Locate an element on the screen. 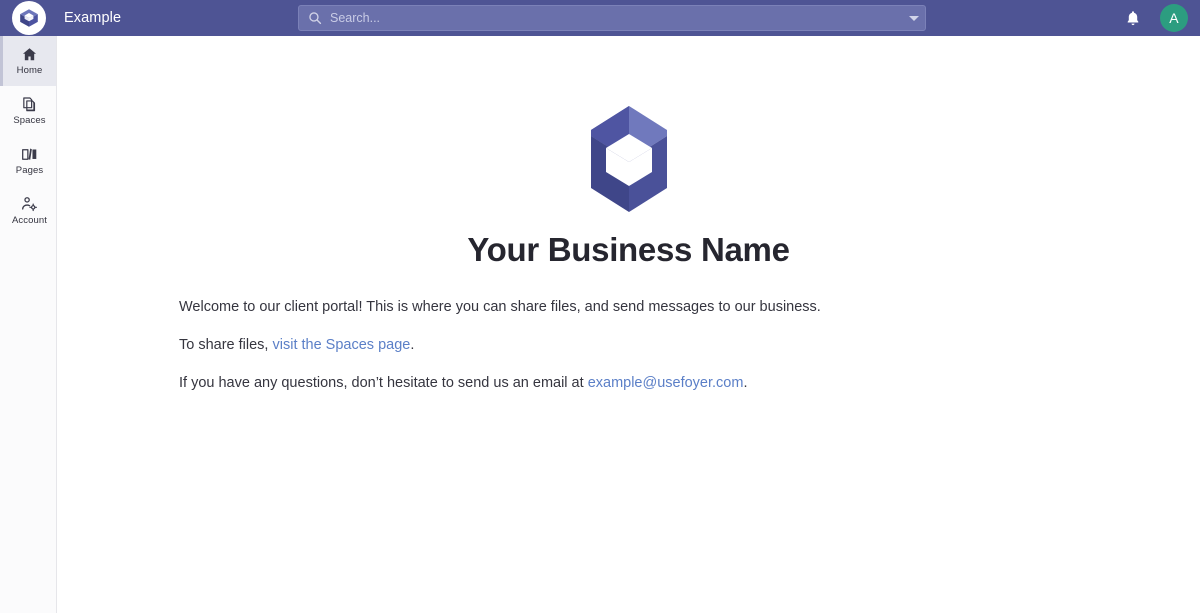 This screenshot has height=613, width=1200. sidebar-item-spaces: Spaces is located at coordinates (28, 111).